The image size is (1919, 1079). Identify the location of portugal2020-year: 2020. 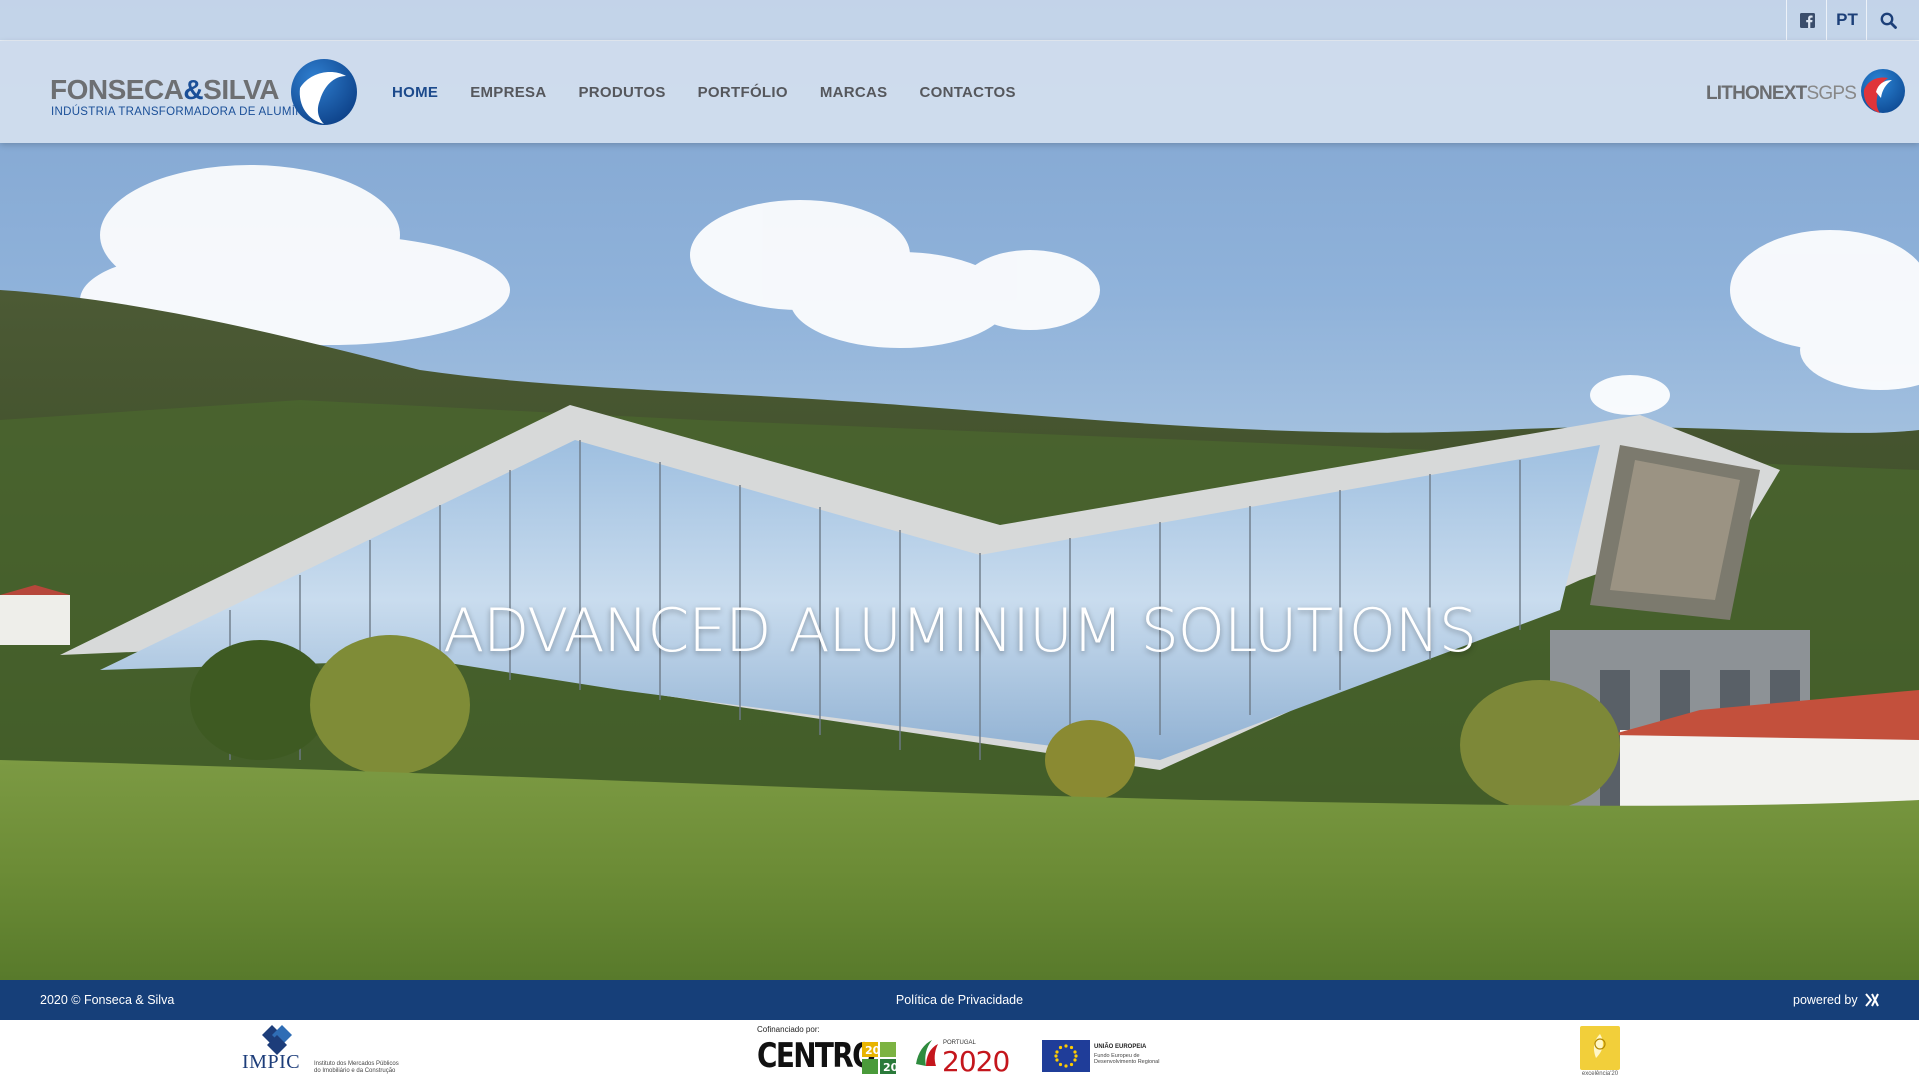
(976, 1061).